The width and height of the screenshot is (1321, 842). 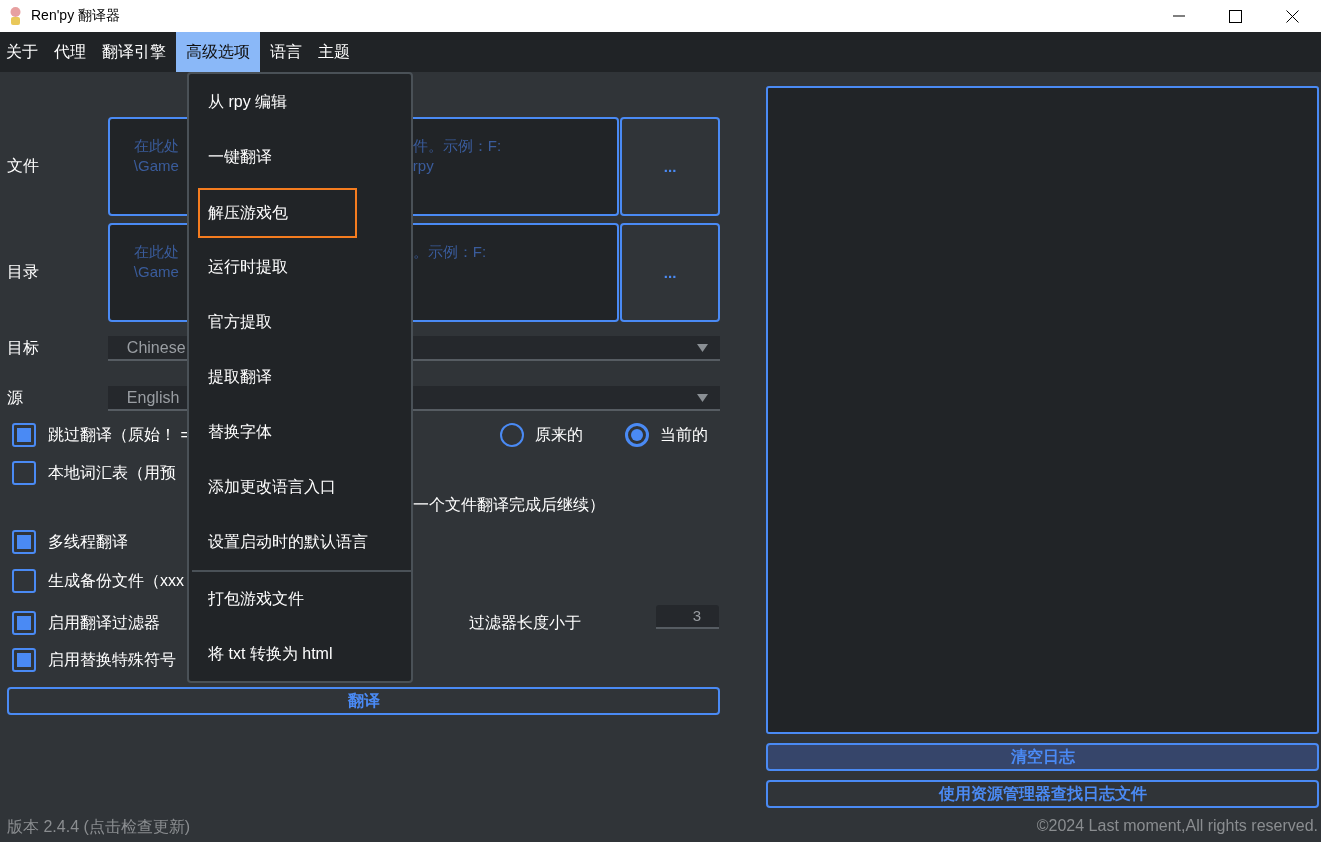 I want to click on checkbox-label: 启用翻译过滤器, so click(x=104, y=622).